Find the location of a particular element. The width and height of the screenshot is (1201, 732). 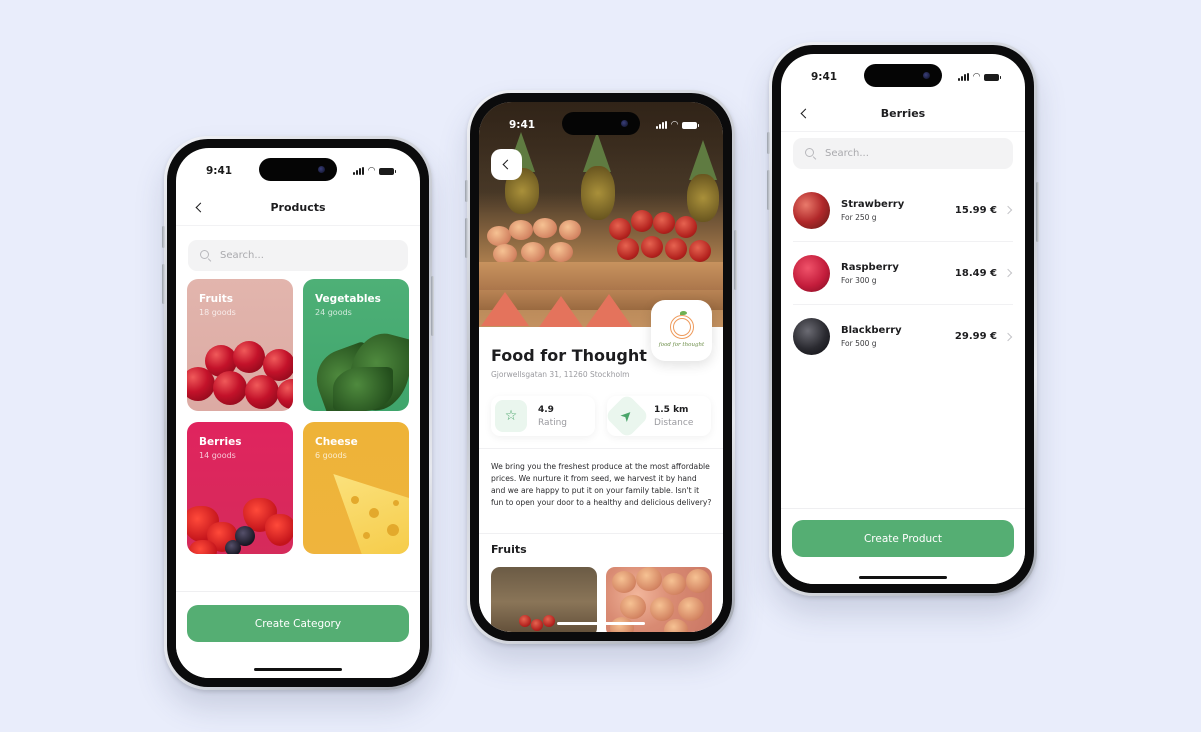

product-price: 29.99 € is located at coordinates (975, 336).